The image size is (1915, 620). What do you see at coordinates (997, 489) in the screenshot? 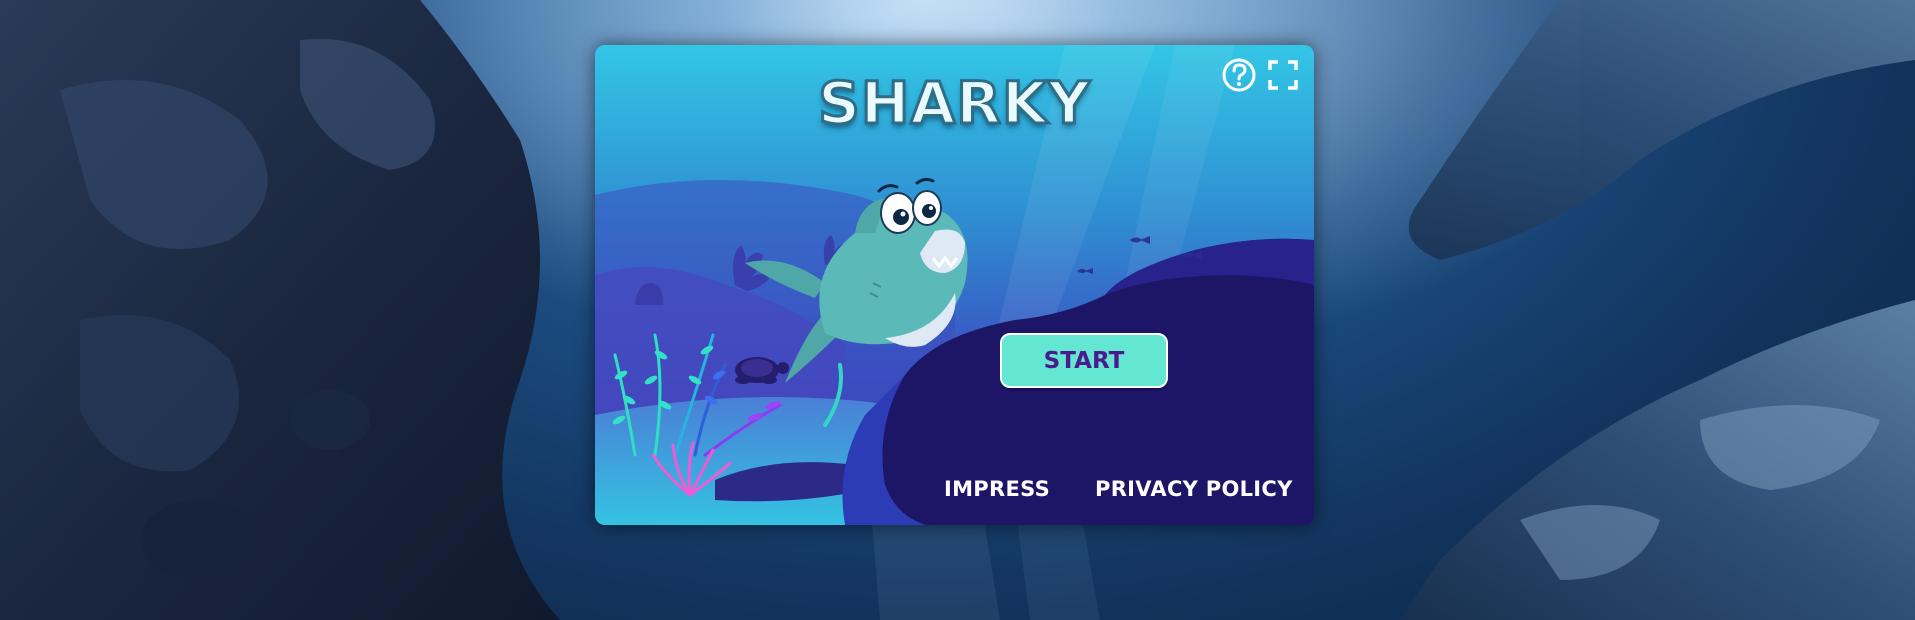
I see `impress-link: IMPRESS` at bounding box center [997, 489].